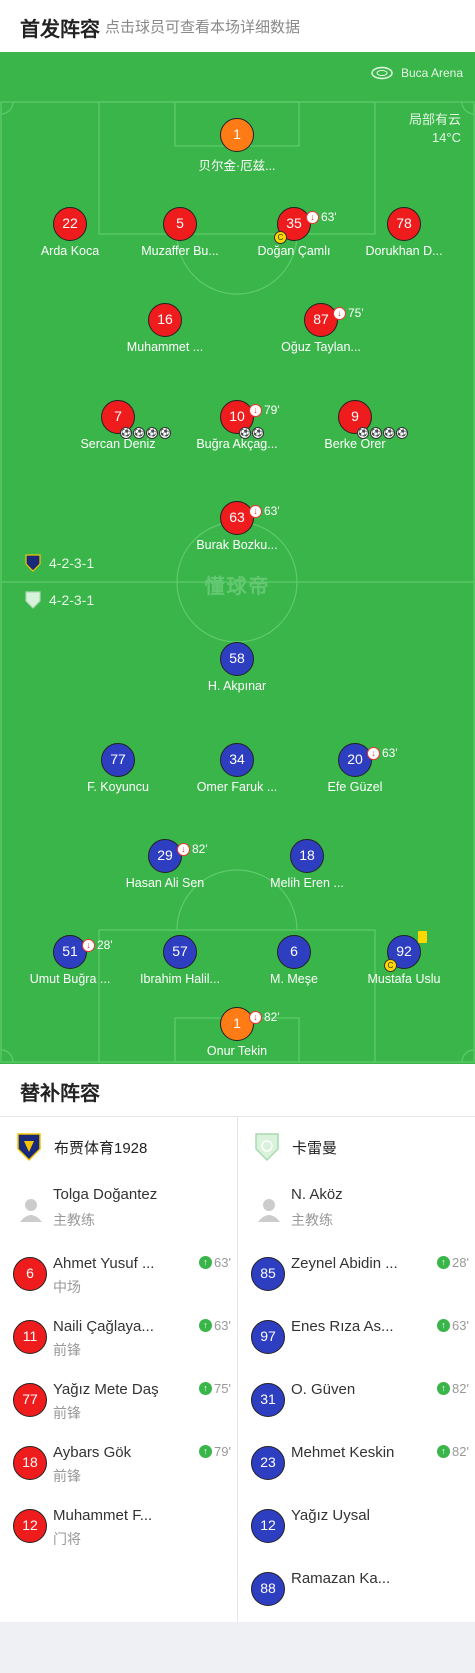 The width and height of the screenshot is (475, 1673). Describe the element at coordinates (237, 135) in the screenshot. I see `player-number: 1` at that location.